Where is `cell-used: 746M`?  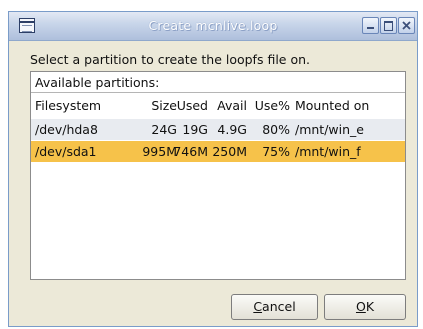 cell-used: 746M is located at coordinates (190, 151).